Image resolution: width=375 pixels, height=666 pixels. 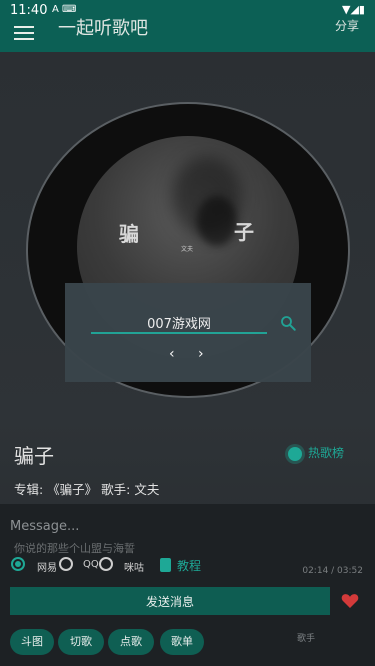 What do you see at coordinates (179, 323) in the screenshot?
I see `search-input` at bounding box center [179, 323].